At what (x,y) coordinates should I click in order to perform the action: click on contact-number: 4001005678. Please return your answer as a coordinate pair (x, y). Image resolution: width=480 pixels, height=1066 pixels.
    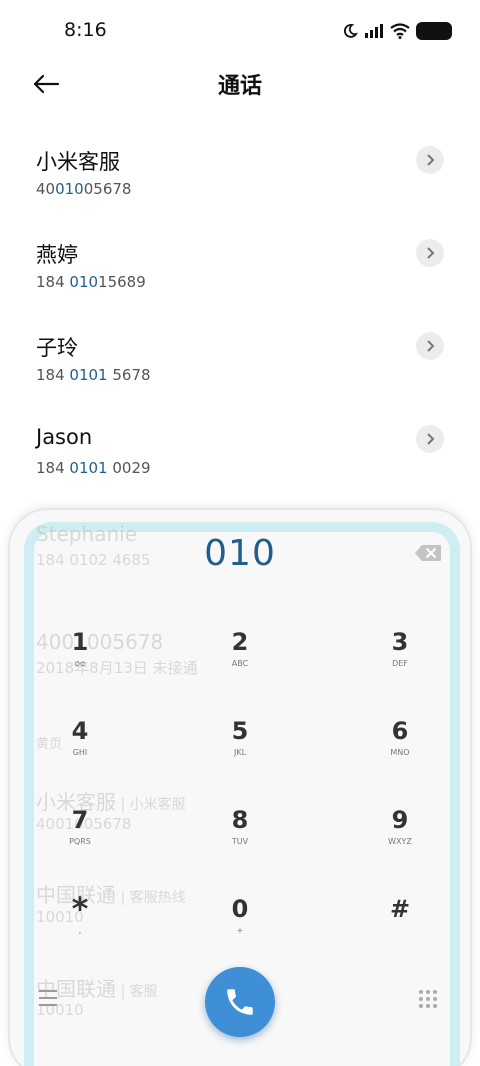
    Looking at the image, I should click on (84, 189).